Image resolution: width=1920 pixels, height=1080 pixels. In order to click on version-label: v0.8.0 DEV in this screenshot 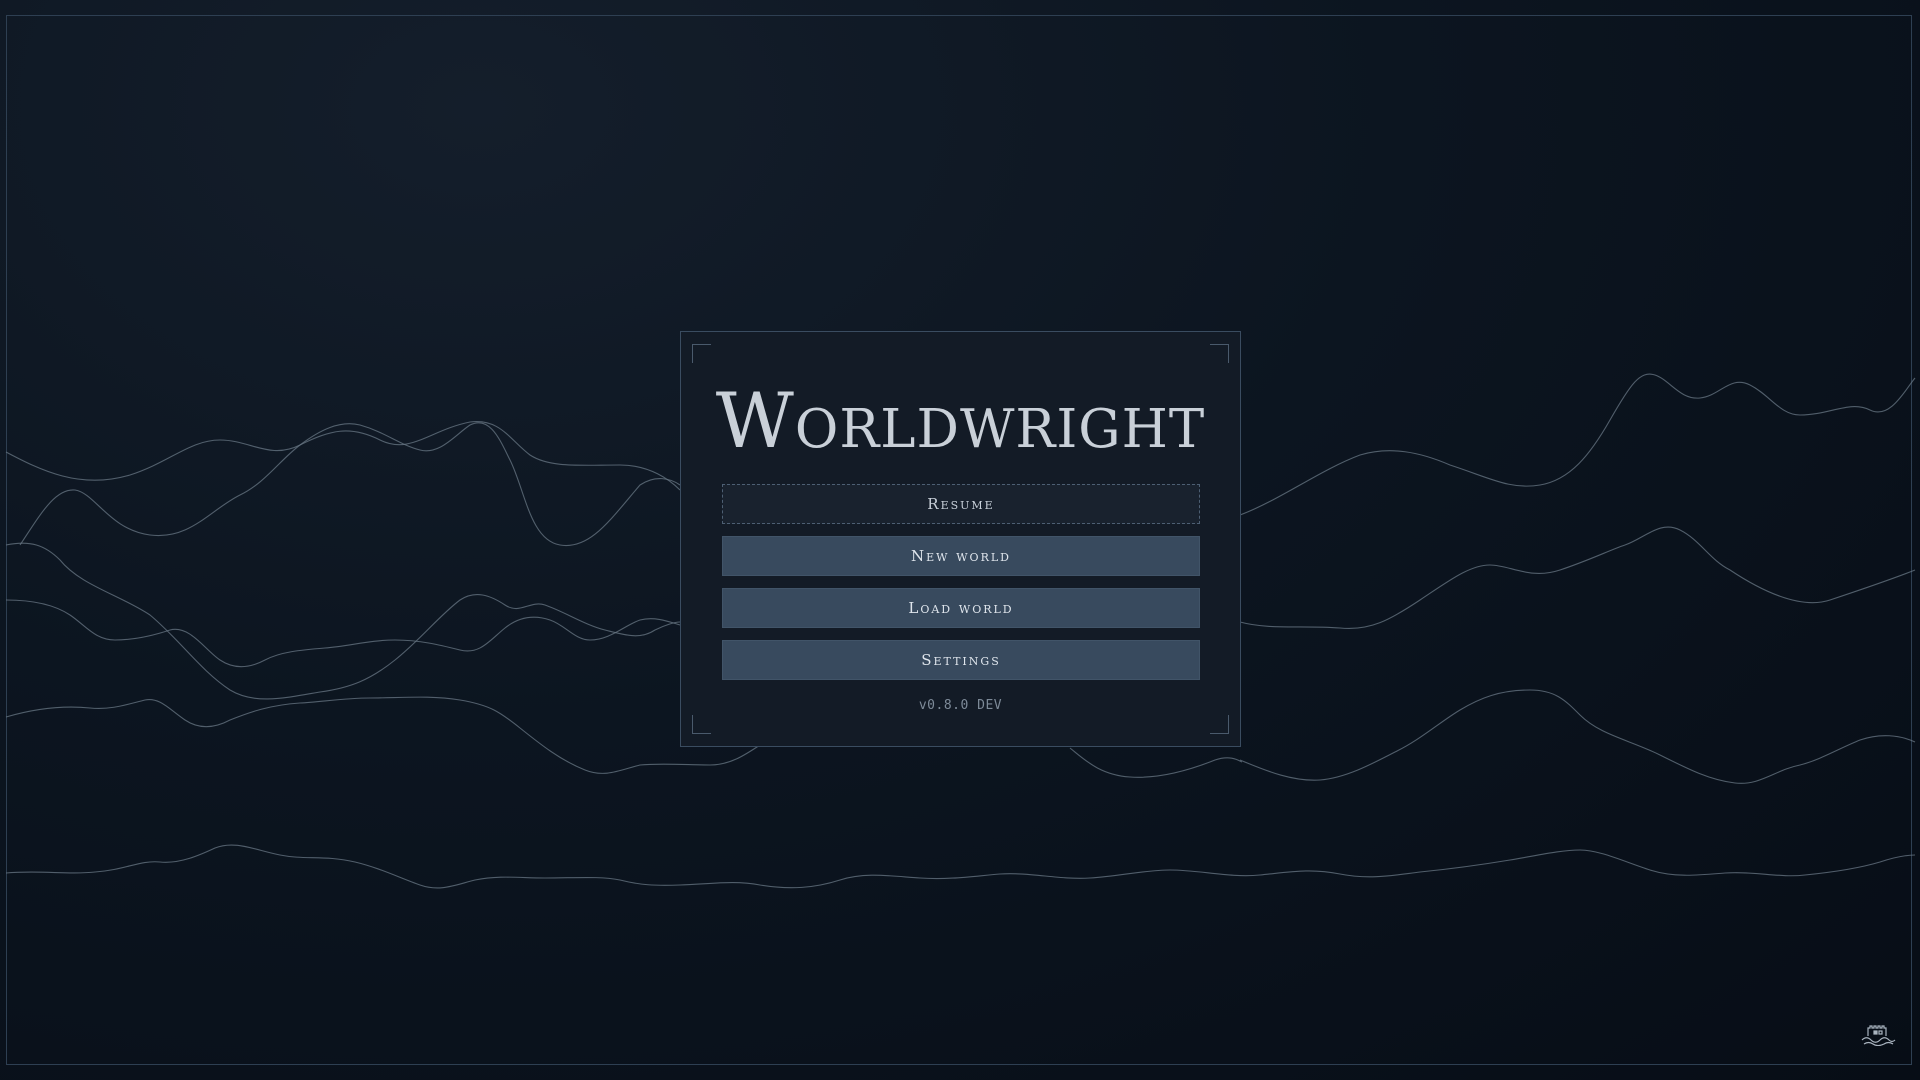, I will do `click(960, 705)`.